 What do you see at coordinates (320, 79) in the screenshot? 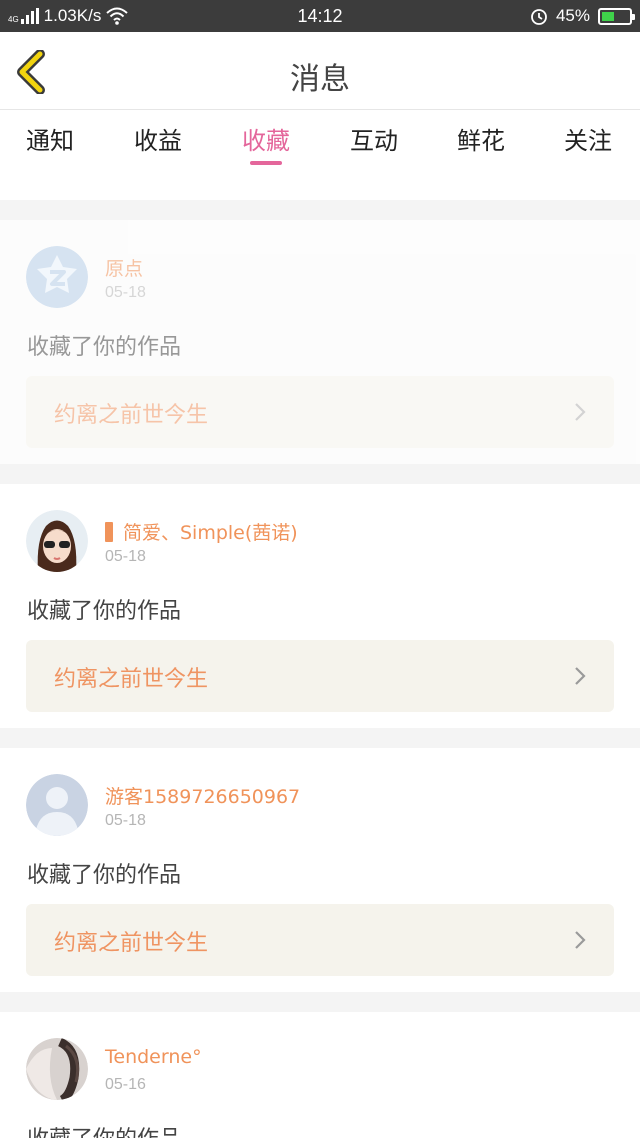
I see `page-title: 消息` at bounding box center [320, 79].